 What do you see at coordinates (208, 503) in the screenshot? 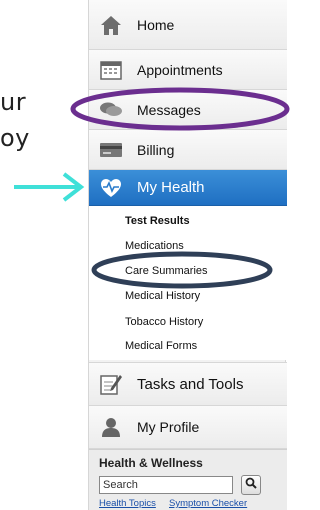
I see `symptom-checker-link: Symptom Checker` at bounding box center [208, 503].